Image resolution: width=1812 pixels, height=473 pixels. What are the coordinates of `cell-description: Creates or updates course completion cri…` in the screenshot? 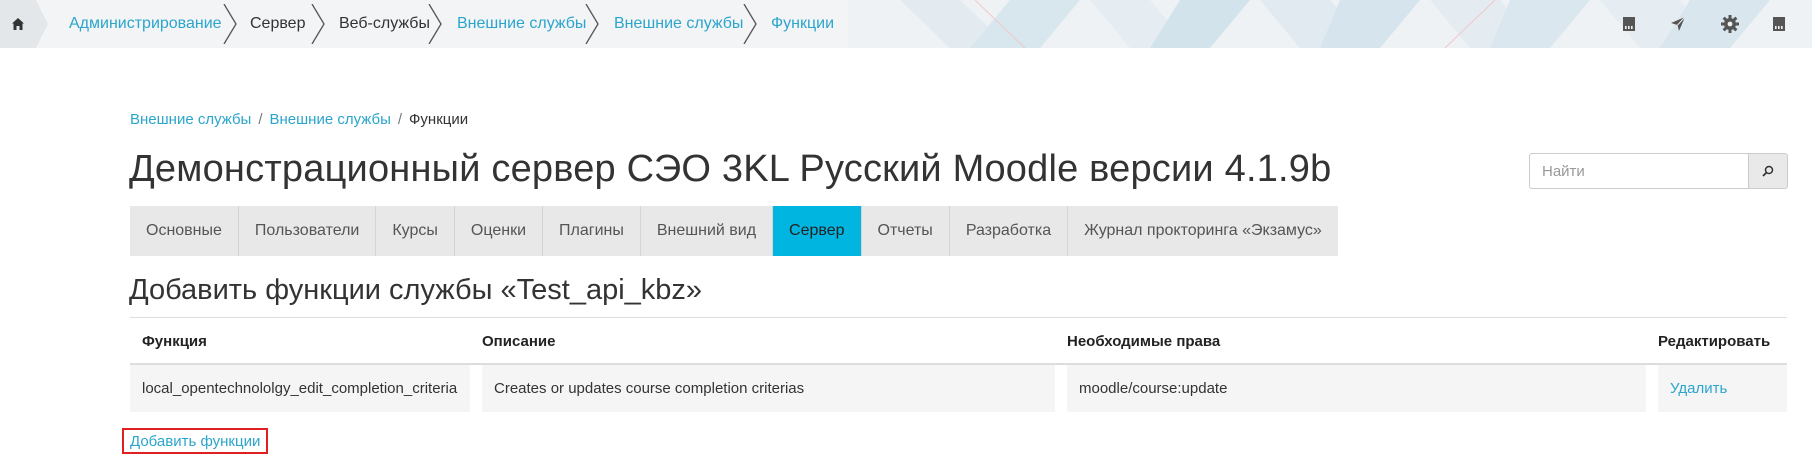 It's located at (762, 388).